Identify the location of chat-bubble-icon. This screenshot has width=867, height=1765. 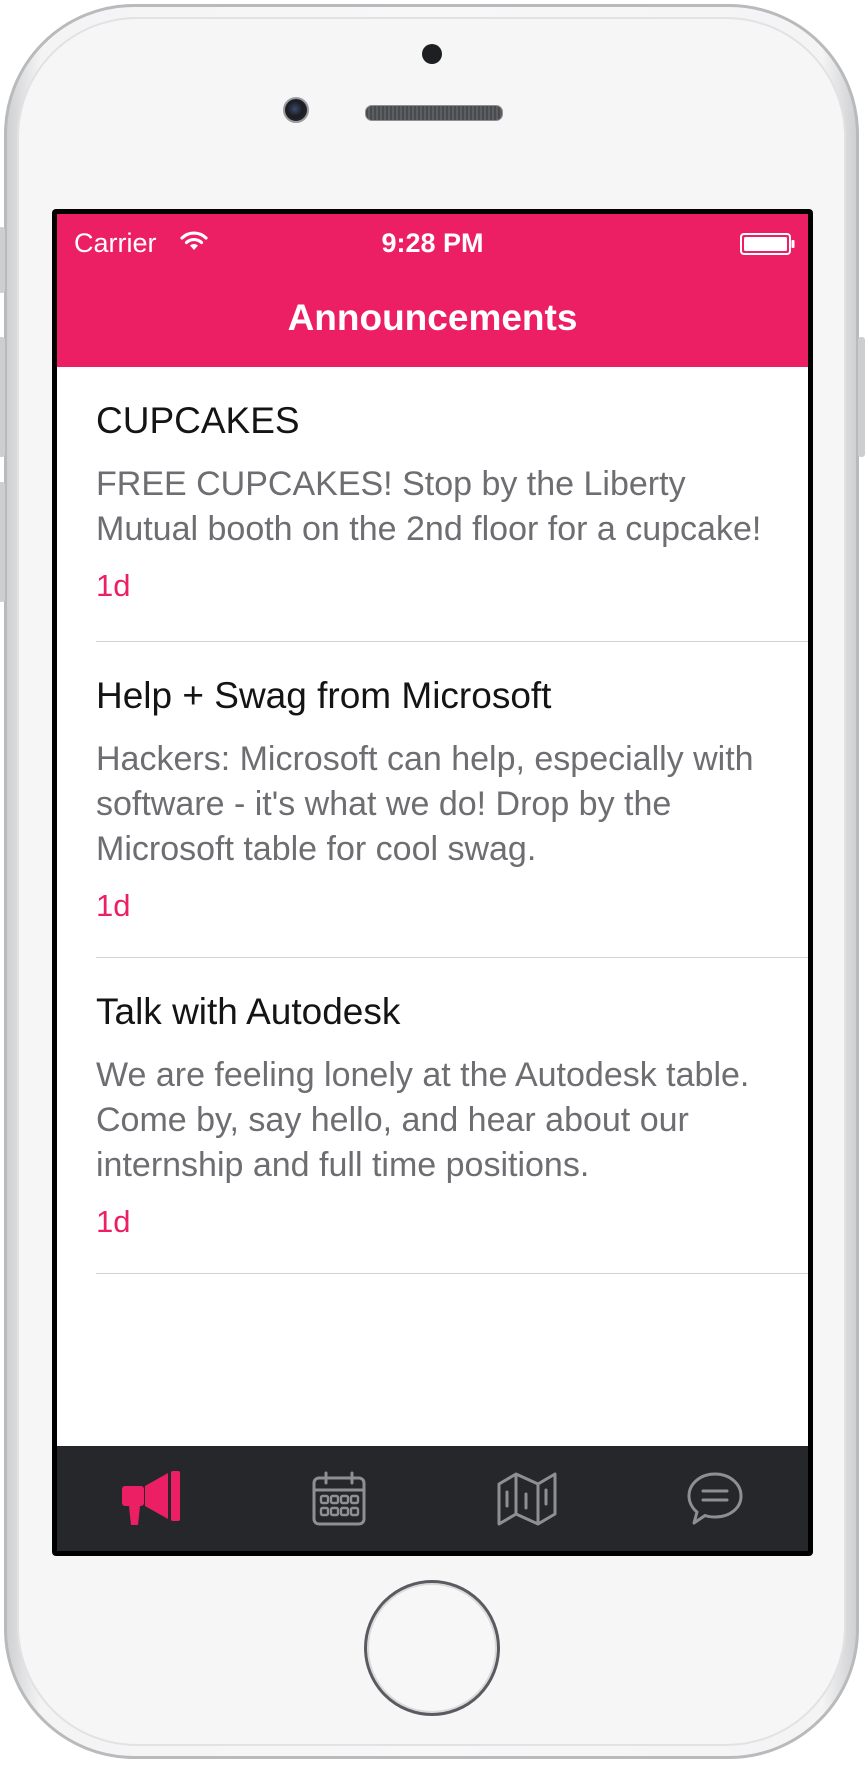
(715, 1498).